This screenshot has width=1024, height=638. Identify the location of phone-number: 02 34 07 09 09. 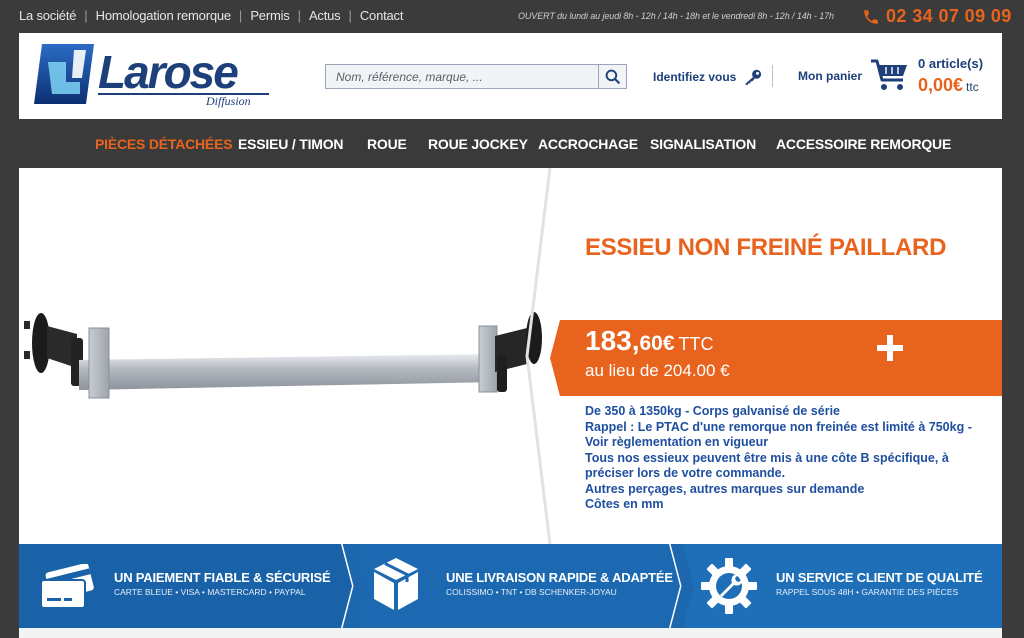
(949, 16).